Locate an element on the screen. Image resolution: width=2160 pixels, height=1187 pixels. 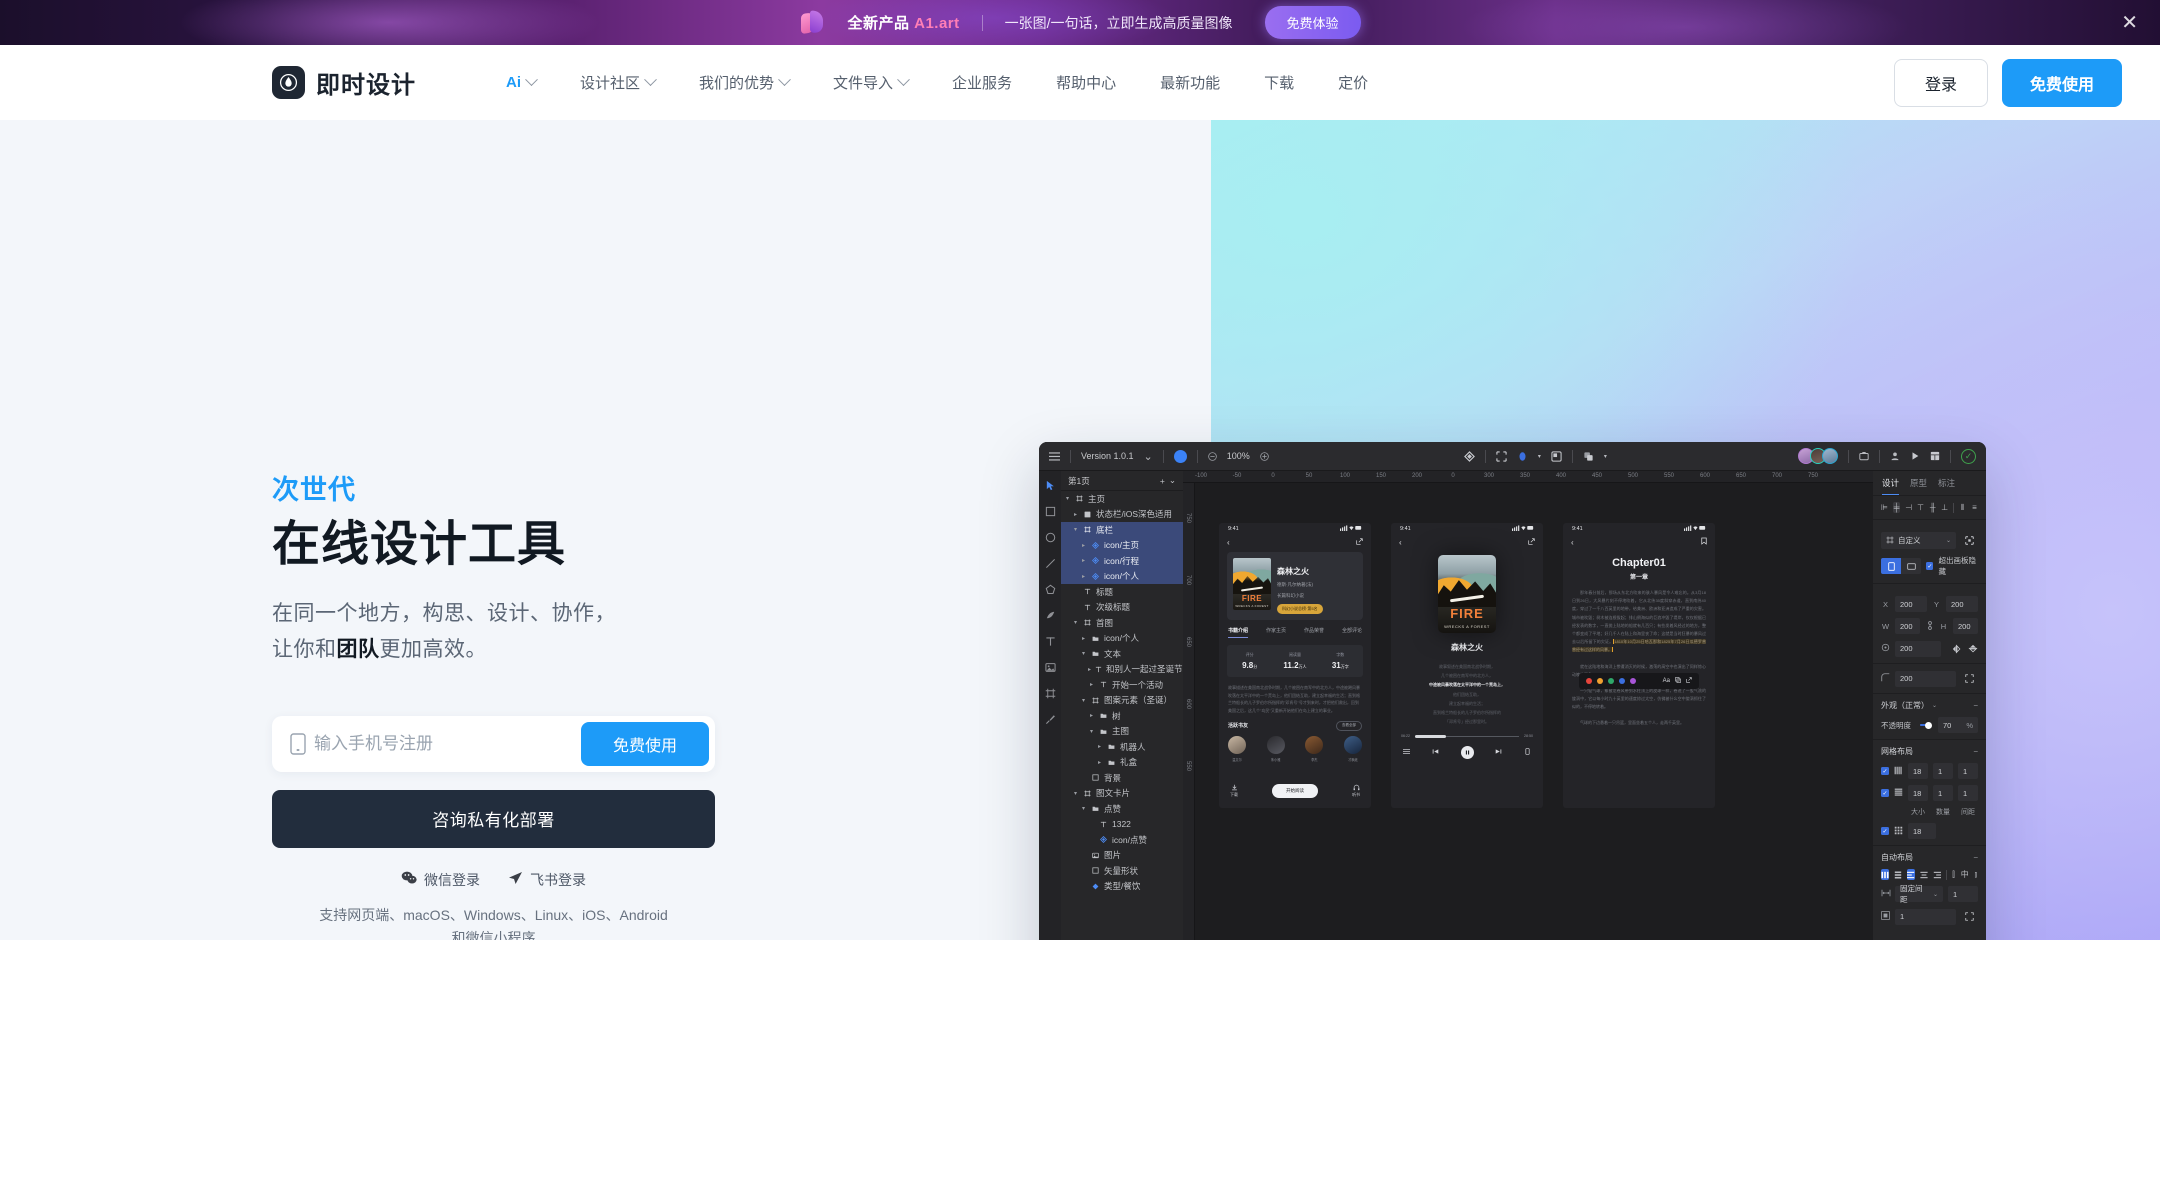
align-center-h-icon: ╪ is located at coordinates (1897, 507).